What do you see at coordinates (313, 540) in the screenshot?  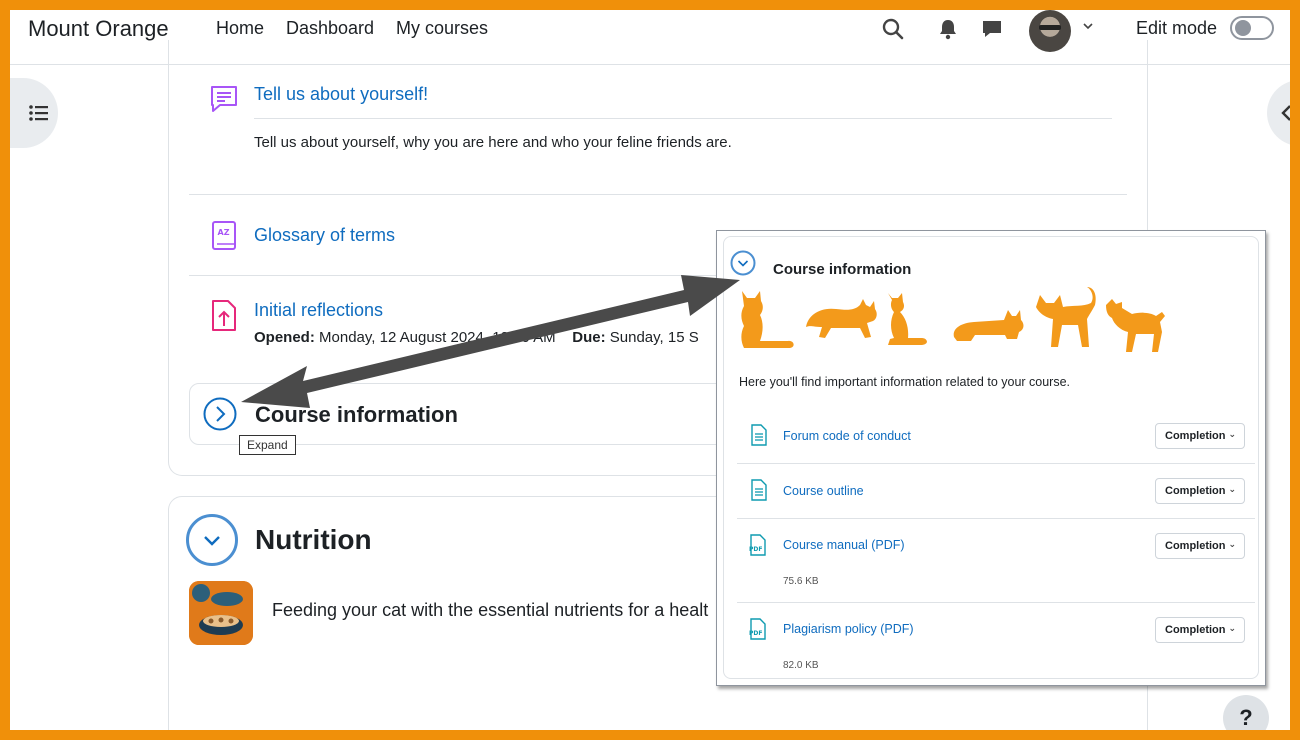 I see `nutrition-section-title: Nutrition` at bounding box center [313, 540].